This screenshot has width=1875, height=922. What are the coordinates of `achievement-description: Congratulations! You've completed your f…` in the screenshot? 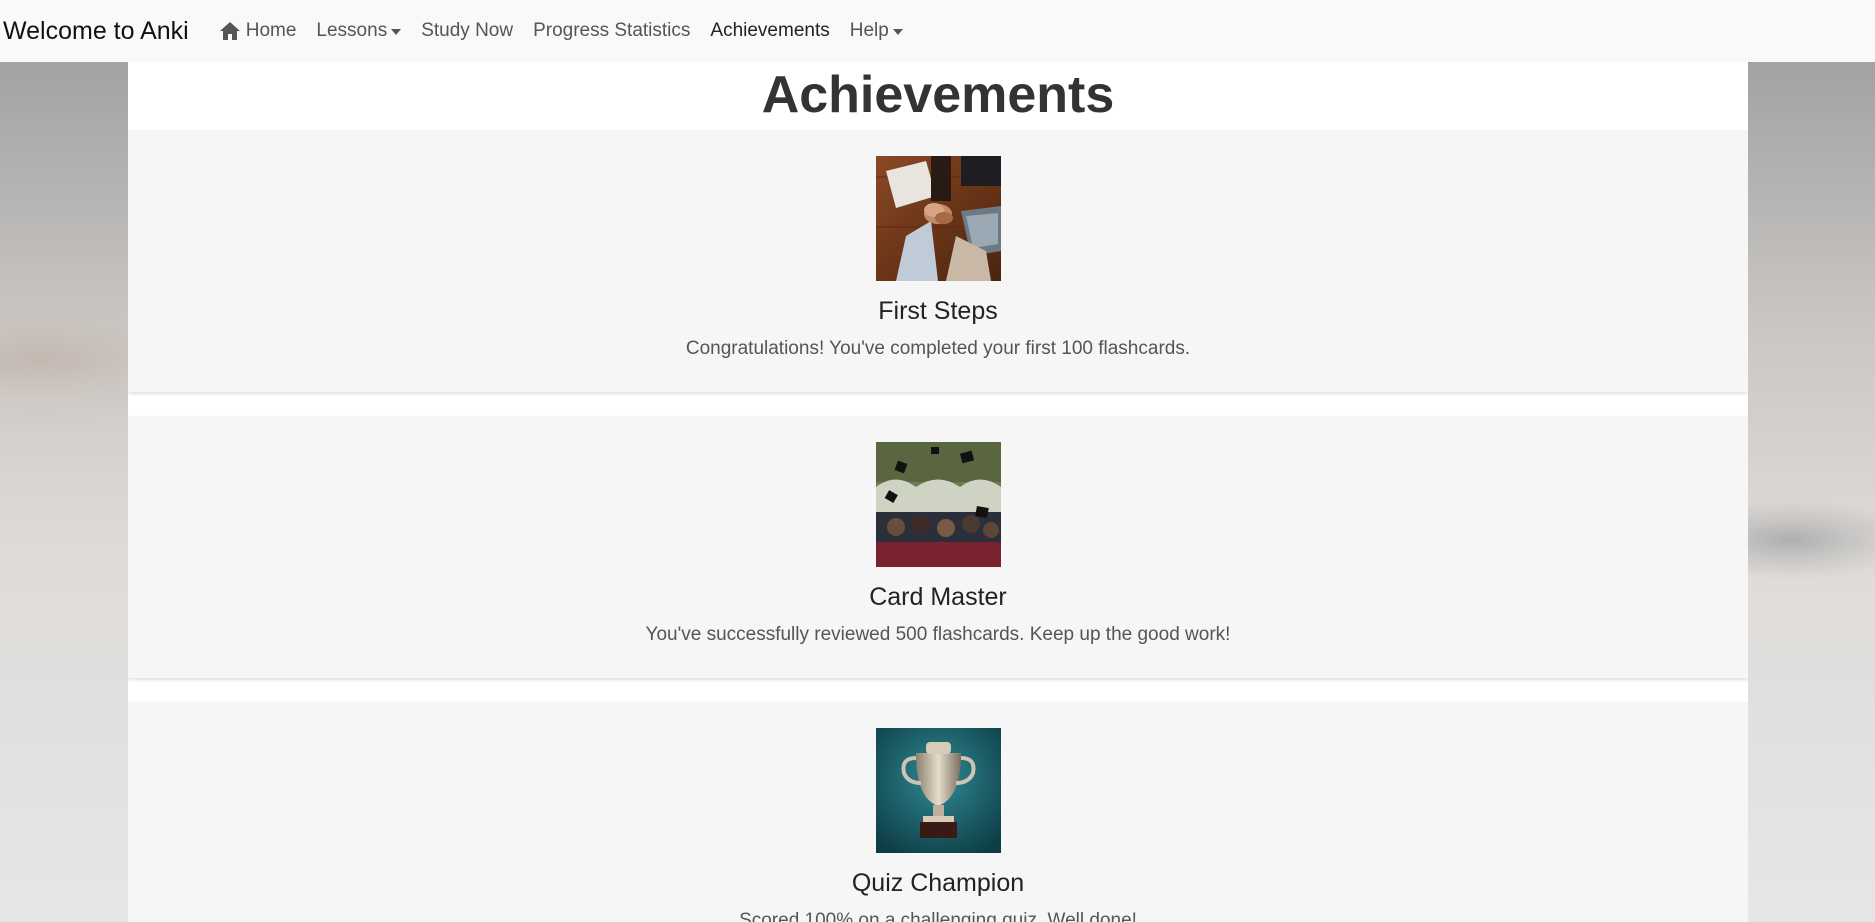 It's located at (938, 348).